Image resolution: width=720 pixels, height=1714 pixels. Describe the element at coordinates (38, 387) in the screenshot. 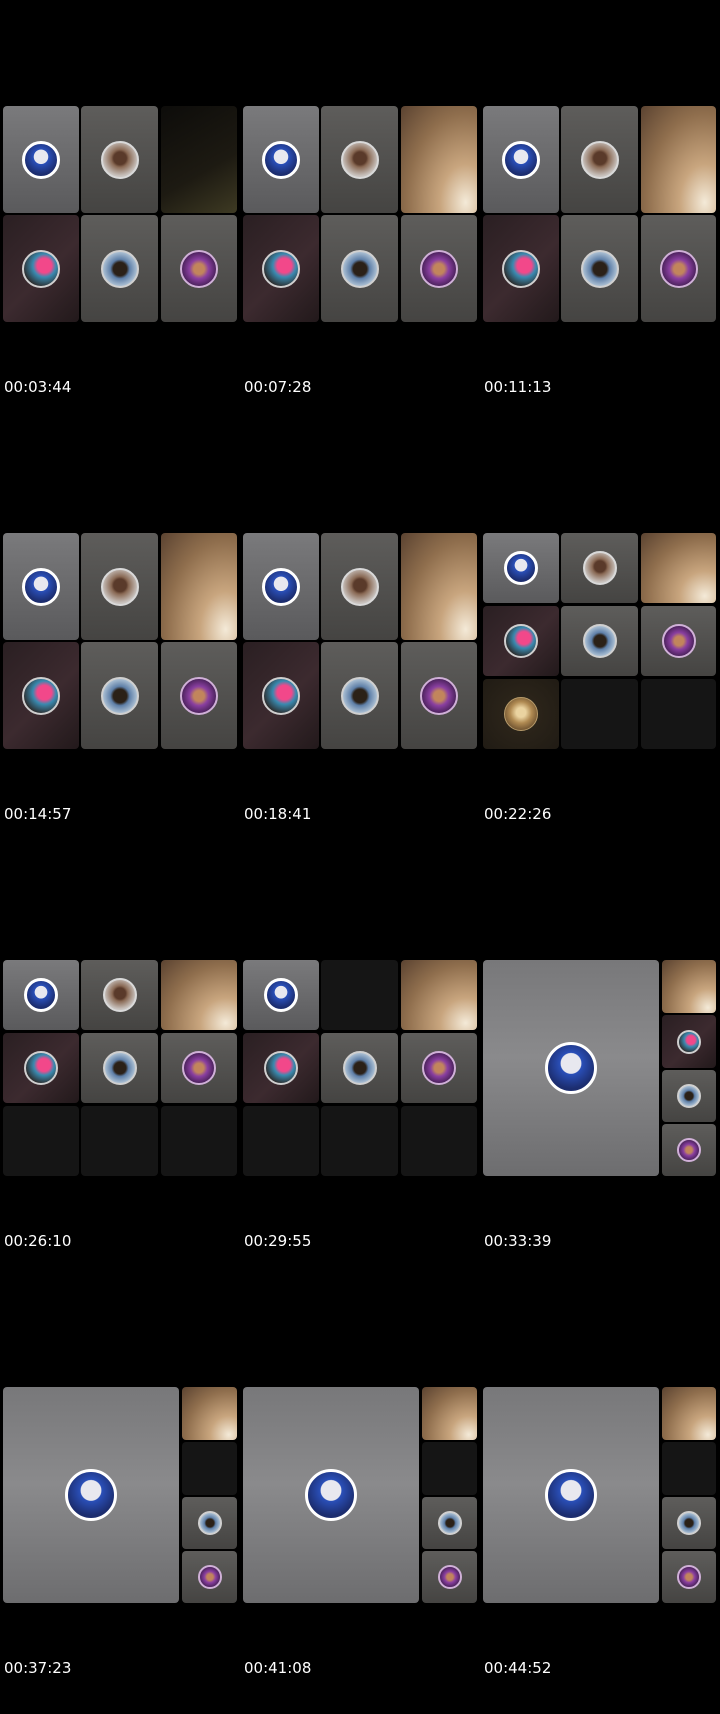

I see `timestamp: 00:03:44` at that location.